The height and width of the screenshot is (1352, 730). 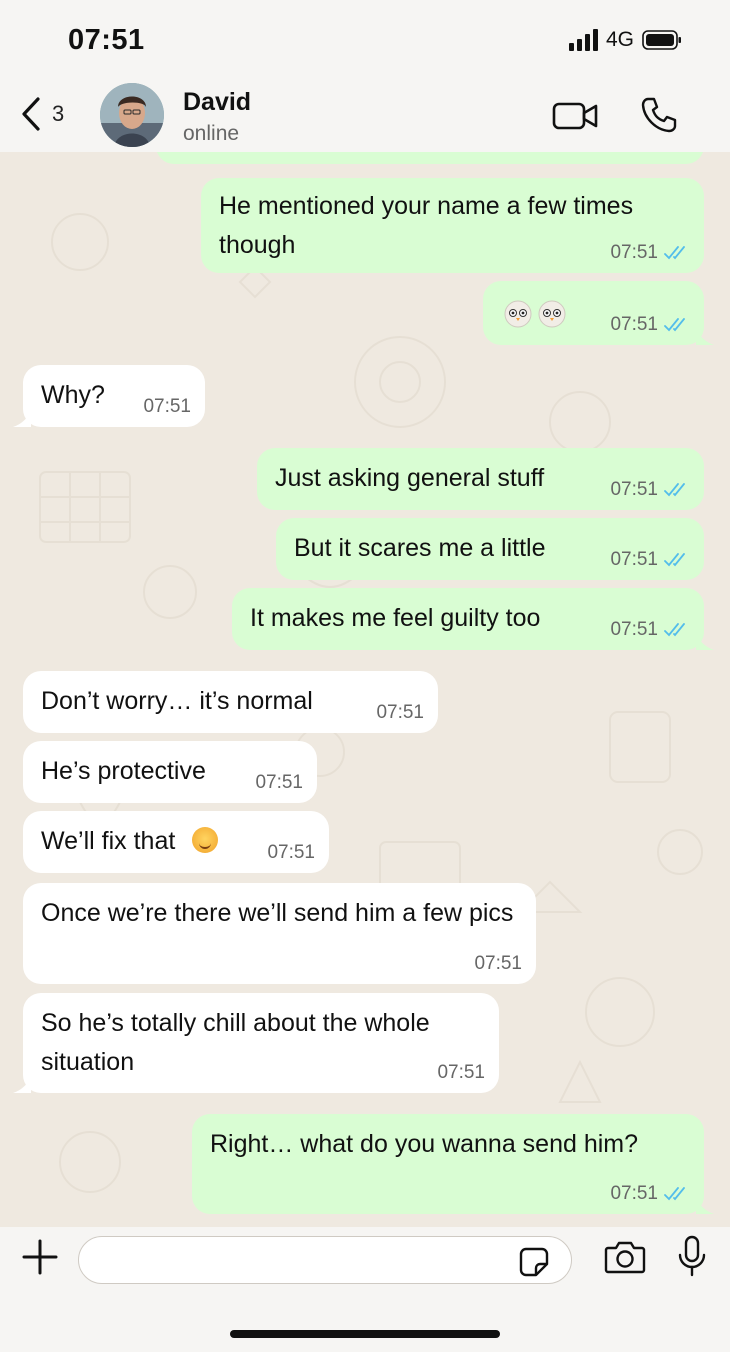 I want to click on message-text: It makes me feel guilty too, so click(x=395, y=618).